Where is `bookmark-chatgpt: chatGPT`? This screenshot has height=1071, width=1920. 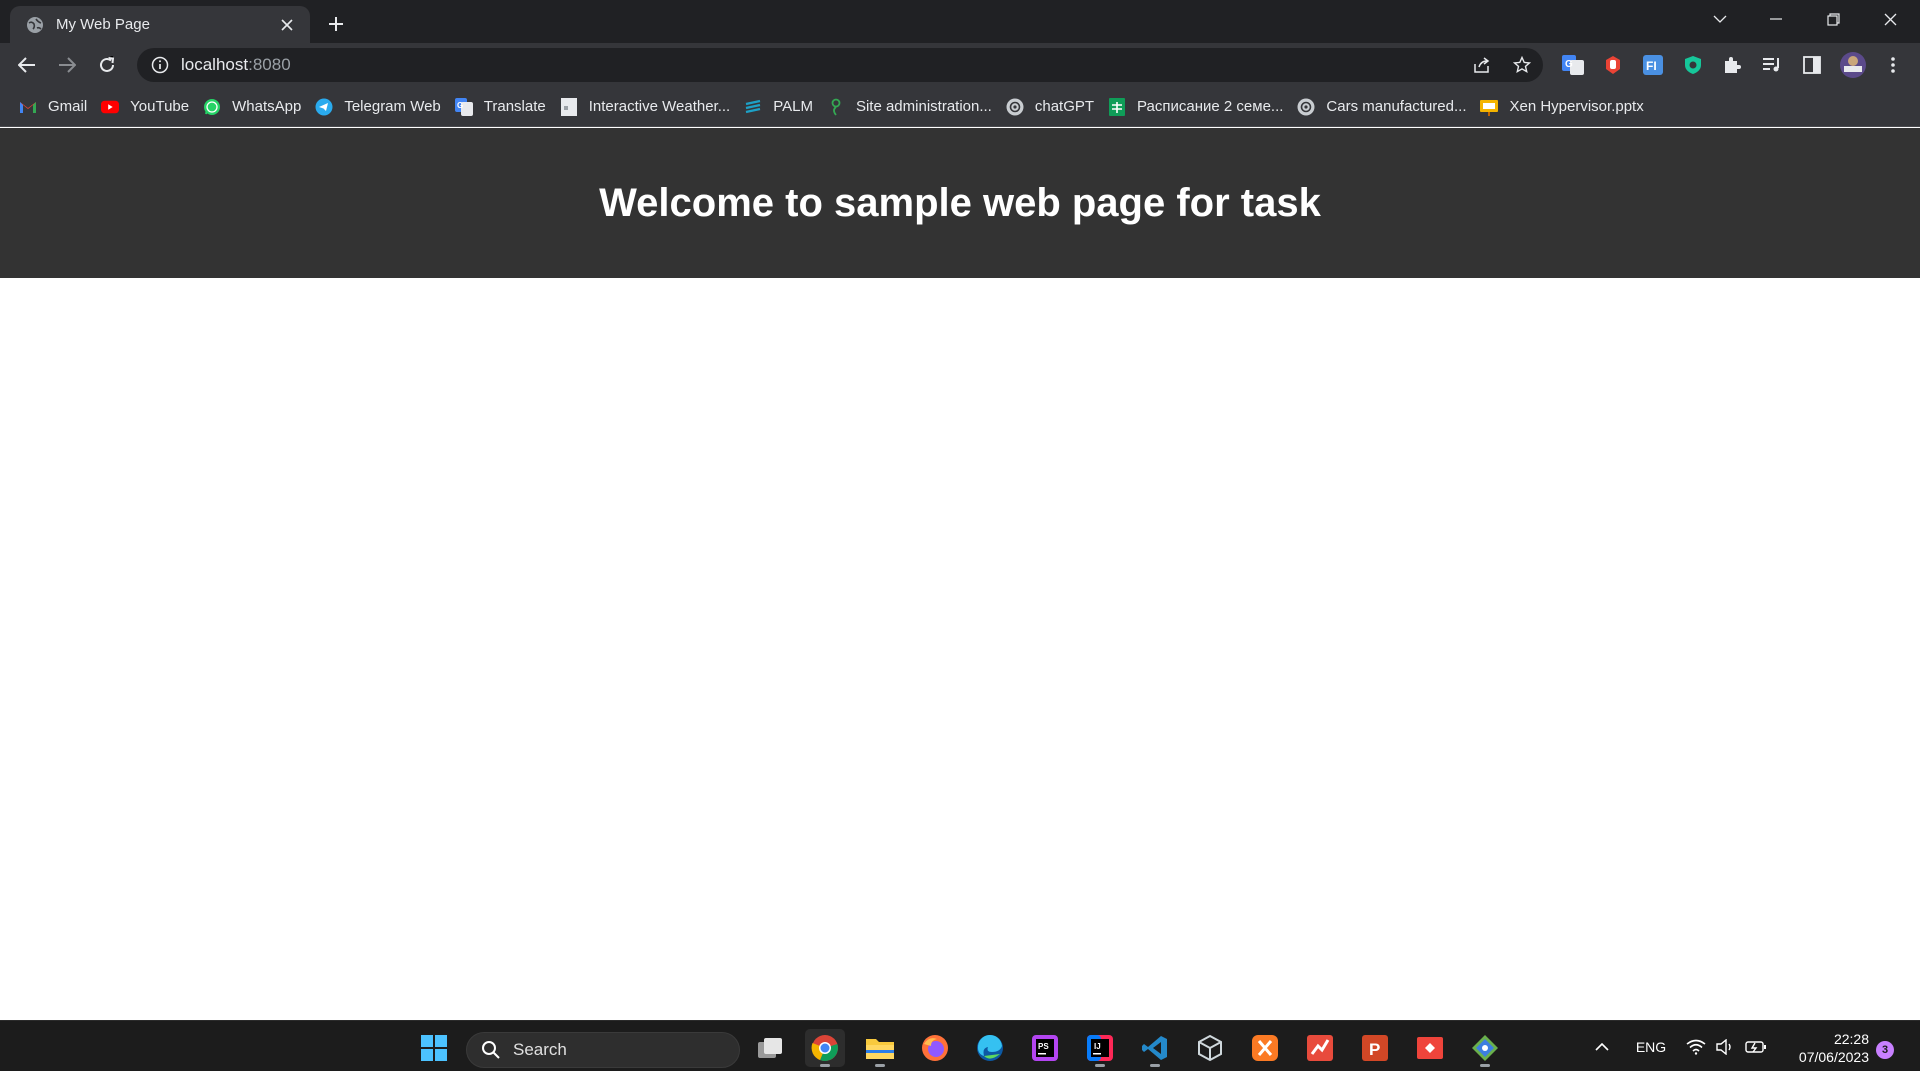 bookmark-chatgpt: chatGPT is located at coordinates (1053, 107).